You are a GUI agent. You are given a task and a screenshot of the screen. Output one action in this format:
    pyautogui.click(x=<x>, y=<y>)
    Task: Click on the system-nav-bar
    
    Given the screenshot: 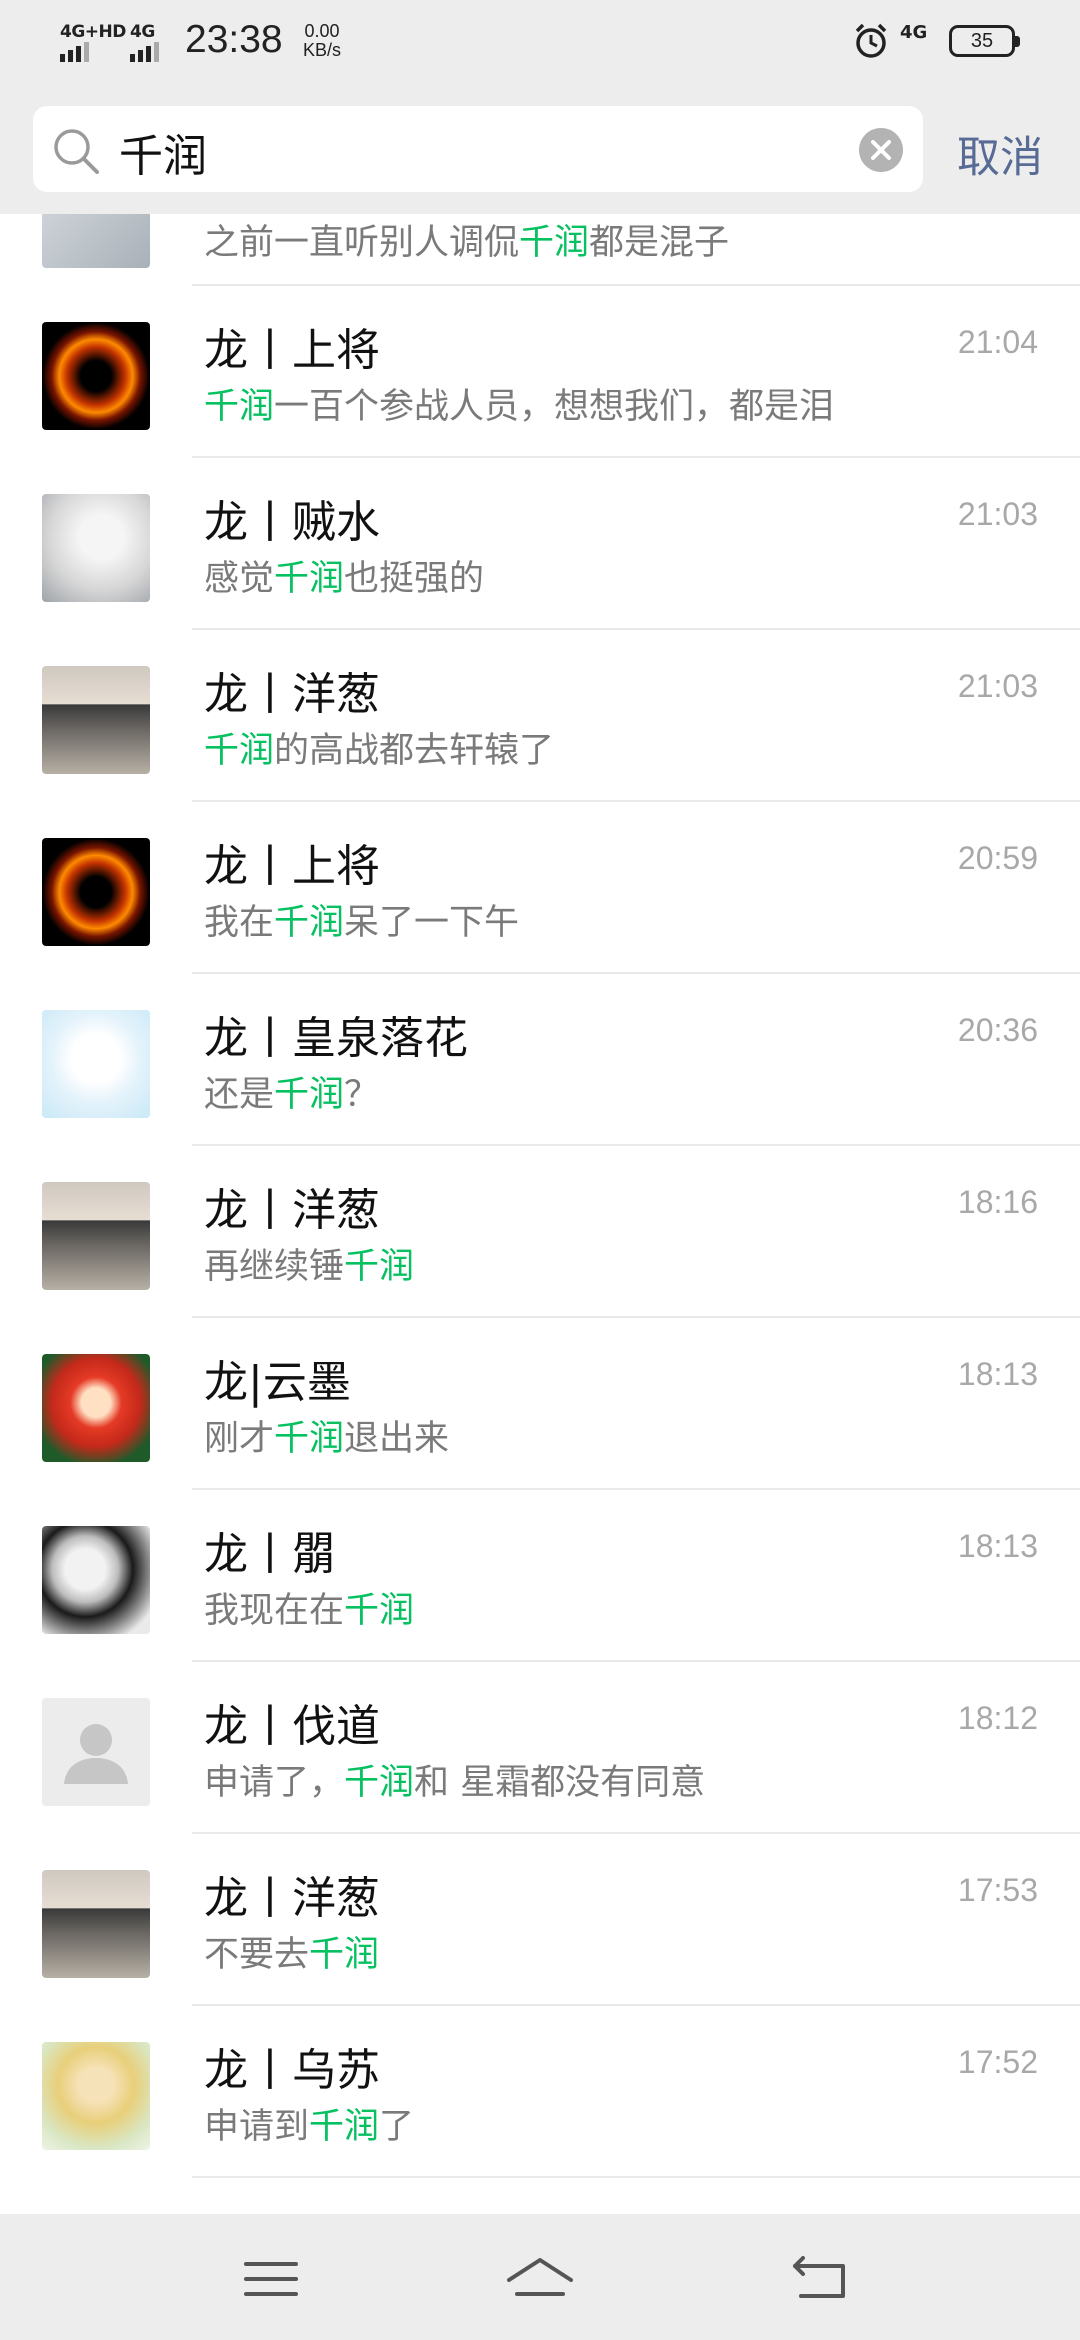 What is the action you would take?
    pyautogui.click(x=540, y=2277)
    